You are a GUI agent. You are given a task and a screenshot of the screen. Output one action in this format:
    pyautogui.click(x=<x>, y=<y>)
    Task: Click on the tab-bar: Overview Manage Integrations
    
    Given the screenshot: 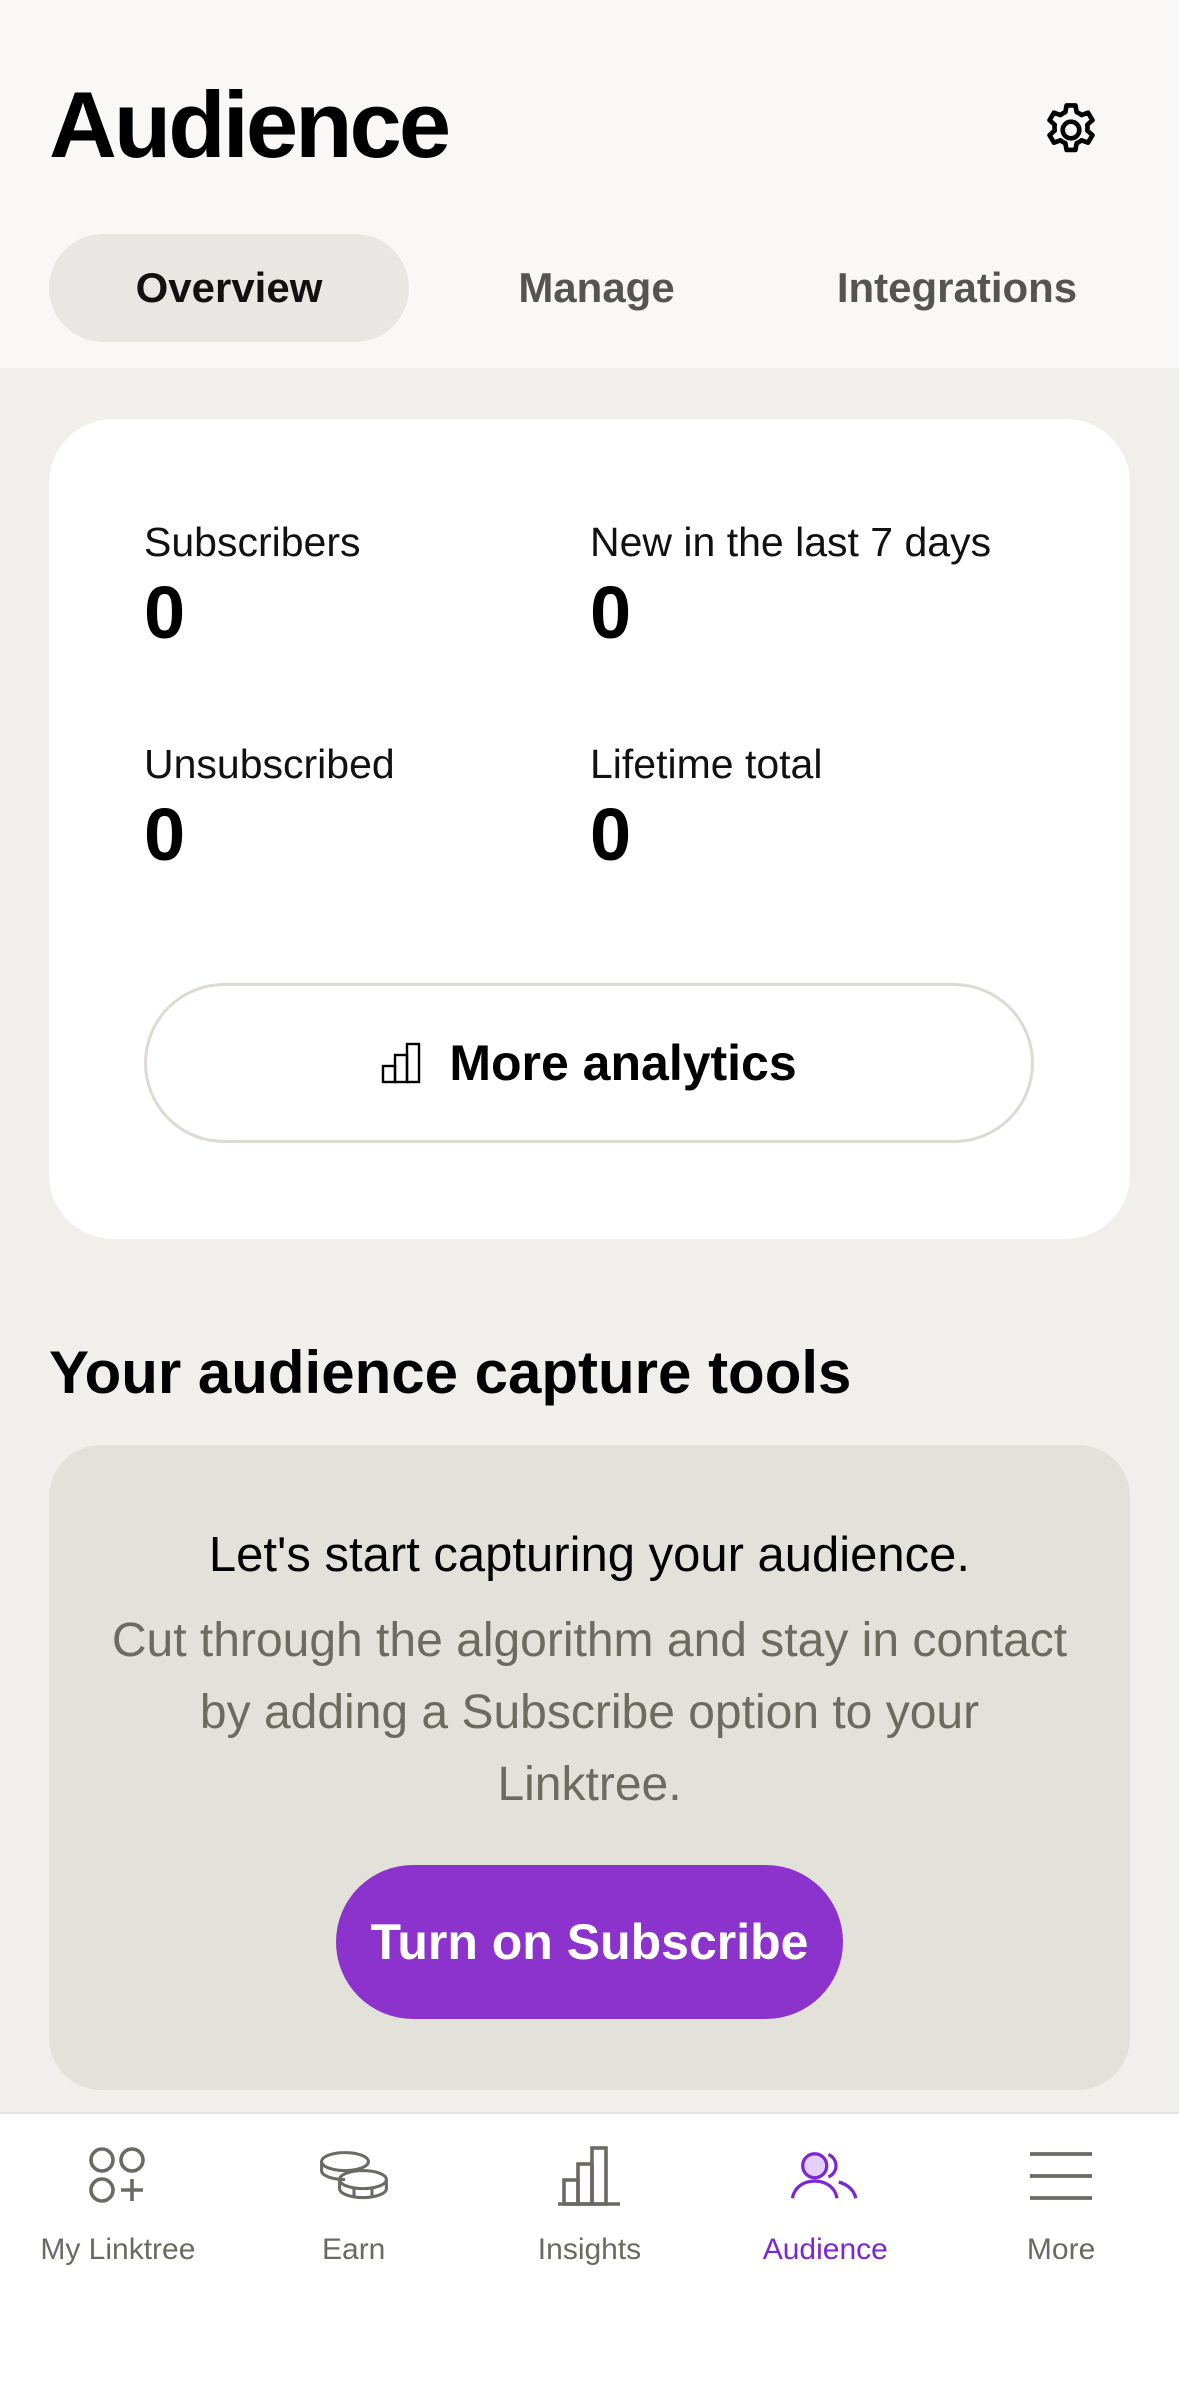 What is the action you would take?
    pyautogui.click(x=589, y=288)
    